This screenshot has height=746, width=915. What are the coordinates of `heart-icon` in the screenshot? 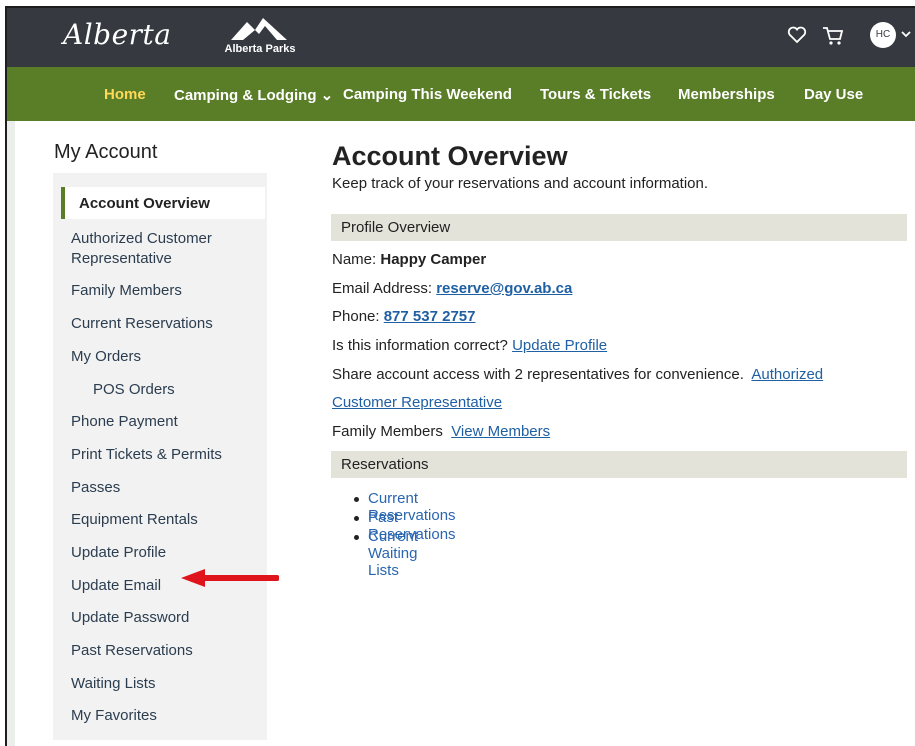 It's located at (797, 35).